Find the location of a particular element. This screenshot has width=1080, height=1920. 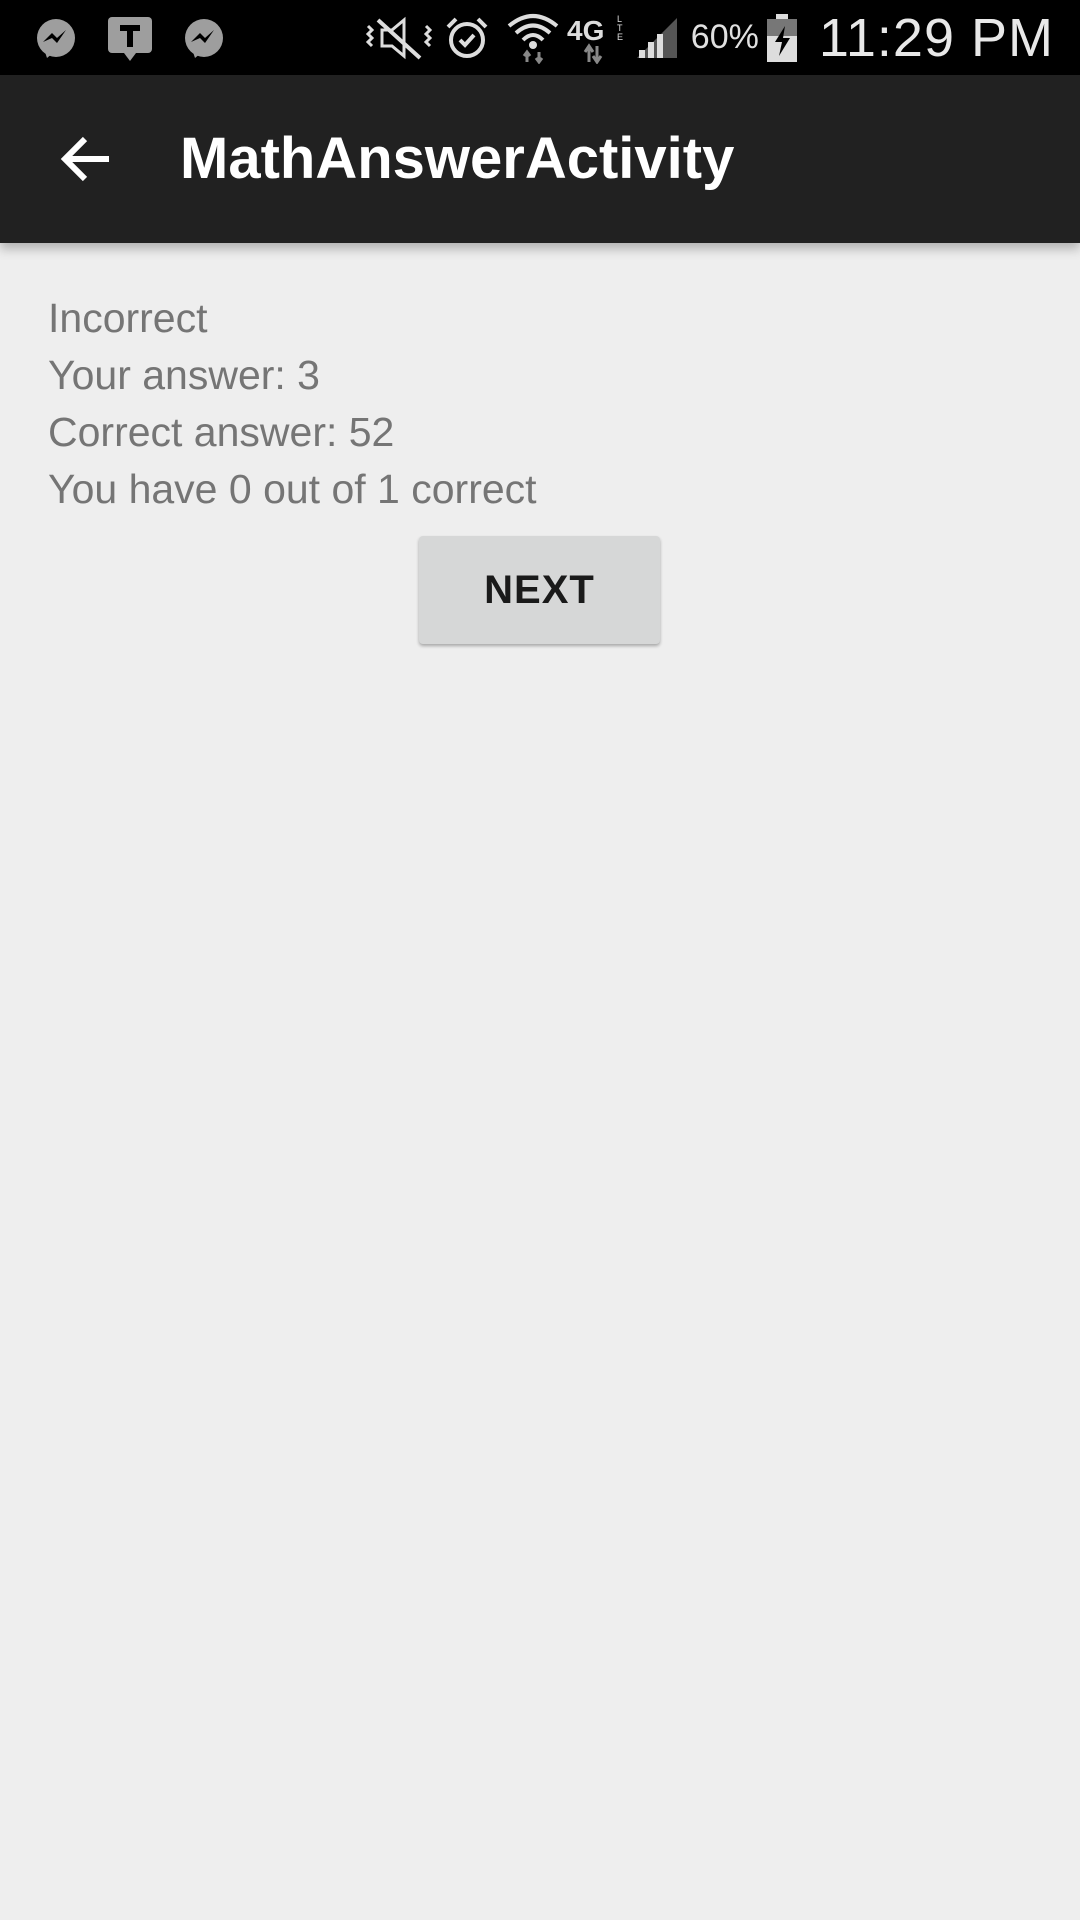

status-bar: 4G L T E 60% 11:29 PM is located at coordinates (540, 37).